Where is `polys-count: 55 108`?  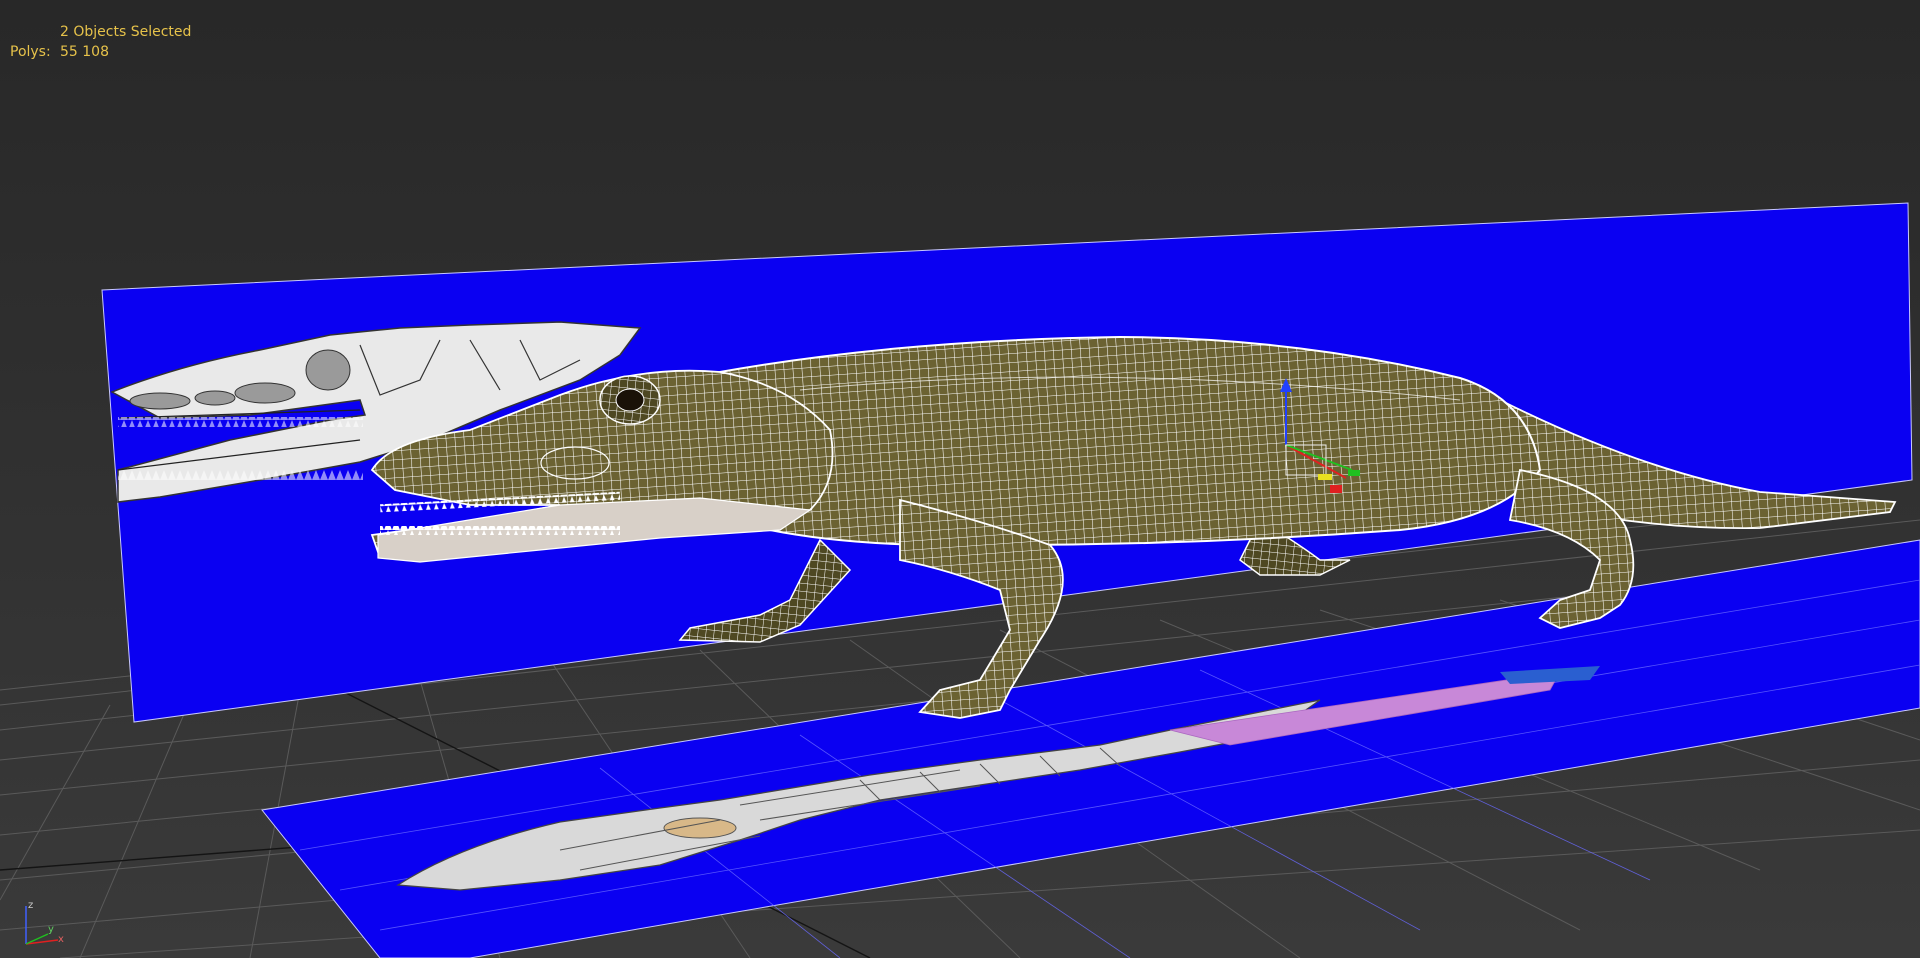
polys-count: 55 108 is located at coordinates (84, 52).